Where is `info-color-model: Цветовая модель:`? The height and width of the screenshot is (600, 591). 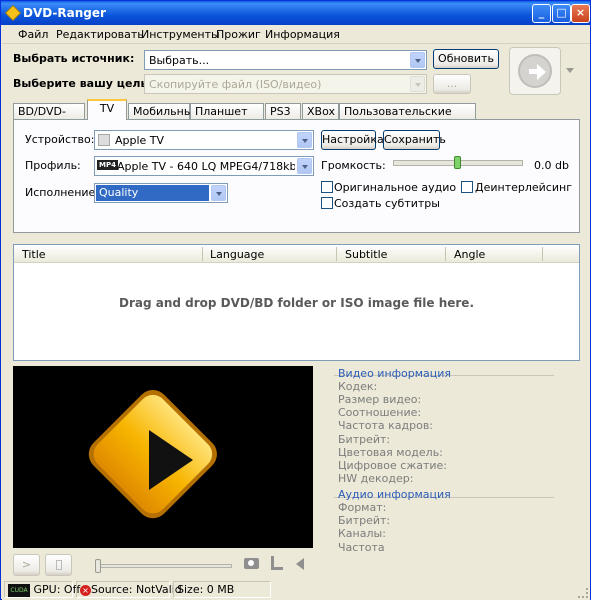 info-color-model: Цветовая модель: is located at coordinates (390, 452).